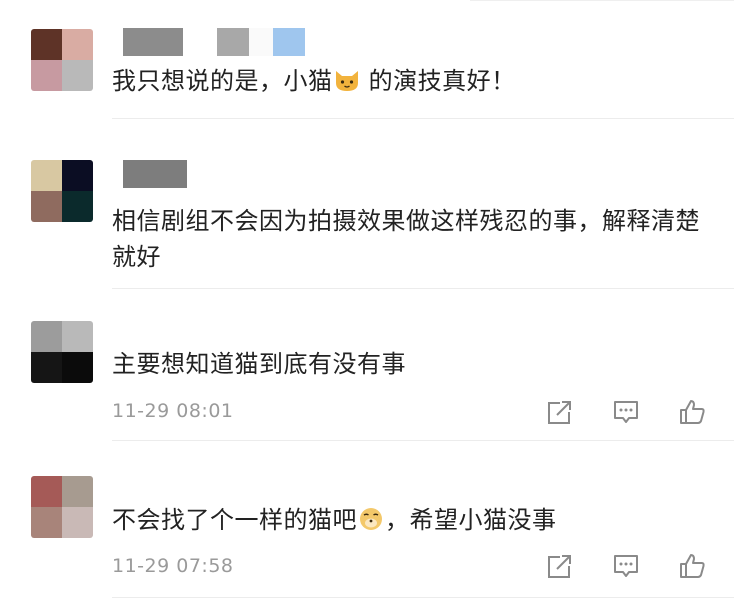 This screenshot has height=601, width=734. What do you see at coordinates (408, 83) in the screenshot?
I see `comment-text: 我只想说的是，小猫 的演技真好！` at bounding box center [408, 83].